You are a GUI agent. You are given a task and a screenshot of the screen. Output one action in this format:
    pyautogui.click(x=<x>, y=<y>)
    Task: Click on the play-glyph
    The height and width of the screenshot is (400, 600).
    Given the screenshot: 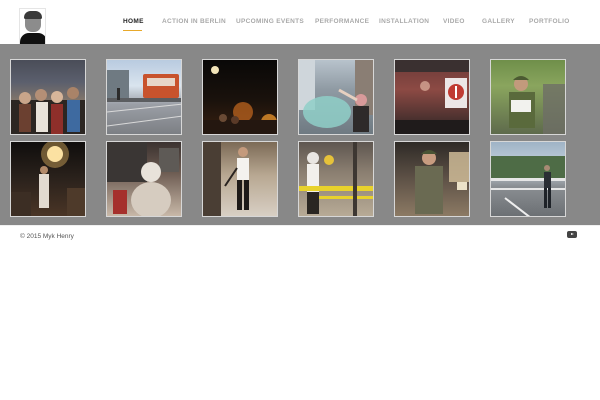 What is the action you would take?
    pyautogui.click(x=572, y=234)
    